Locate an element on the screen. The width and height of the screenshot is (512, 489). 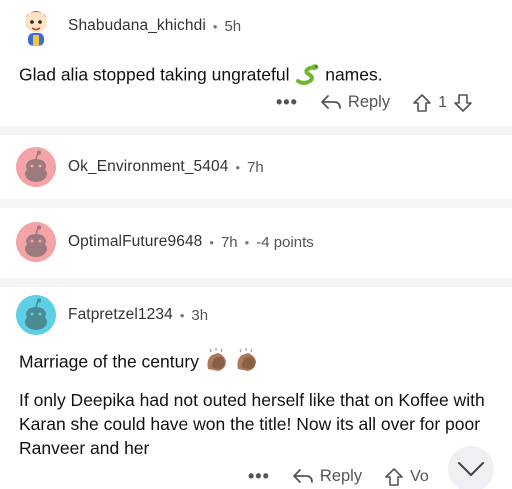
comment-age: 5h is located at coordinates (233, 26).